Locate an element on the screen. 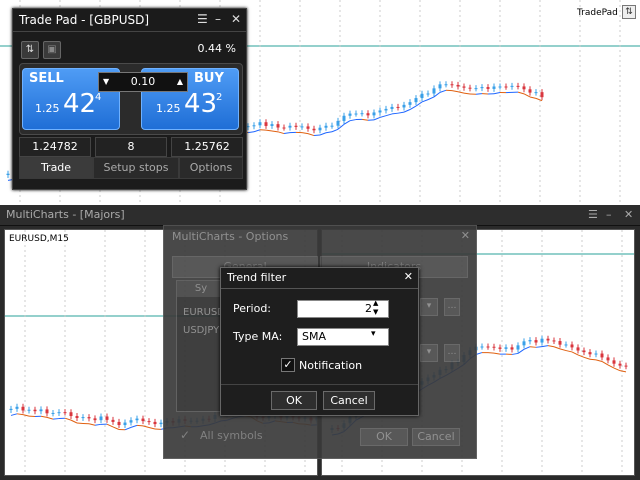 This screenshot has height=480, width=640. tradepad-logo-icon: ⇅ is located at coordinates (629, 12).